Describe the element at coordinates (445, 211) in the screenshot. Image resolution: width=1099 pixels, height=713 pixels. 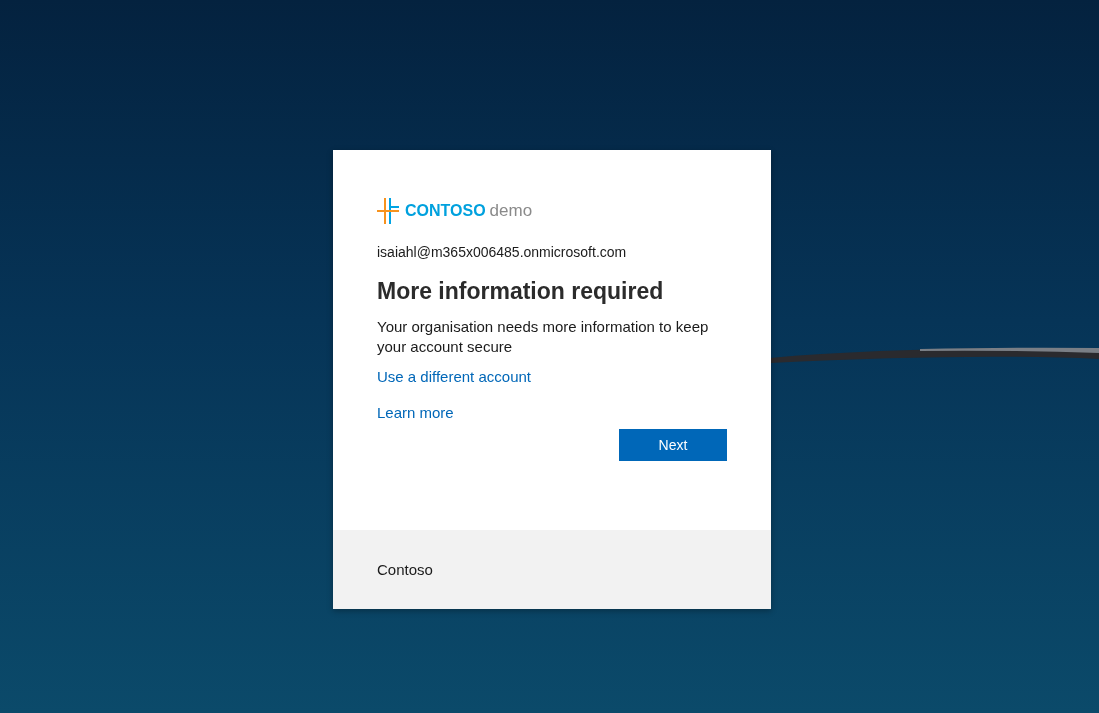
I see `logo-brand-text: CONTOSO` at that location.